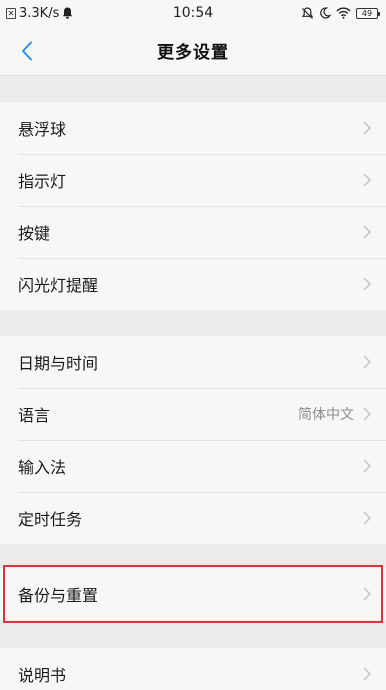  Describe the element at coordinates (34, 233) in the screenshot. I see `item-label: 按键` at that location.